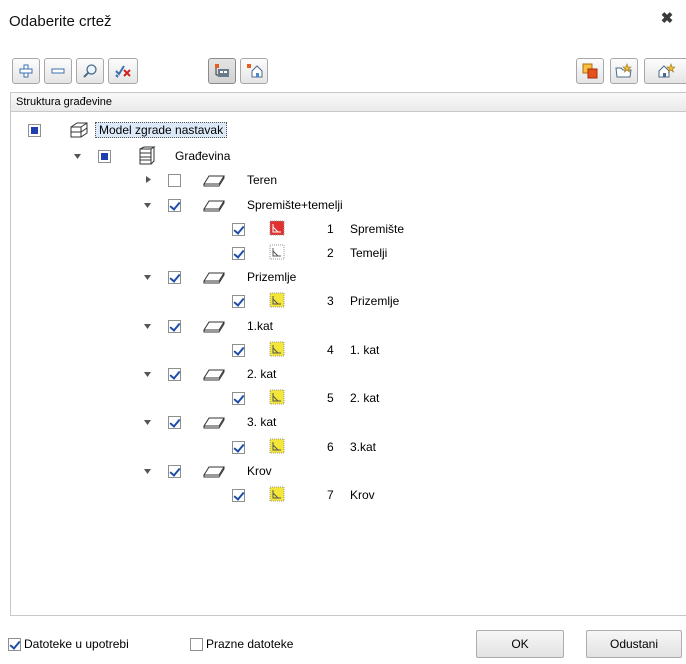  What do you see at coordinates (348, 447) in the screenshot?
I see `tree-node-drawing: 6 3.kat` at bounding box center [348, 447].